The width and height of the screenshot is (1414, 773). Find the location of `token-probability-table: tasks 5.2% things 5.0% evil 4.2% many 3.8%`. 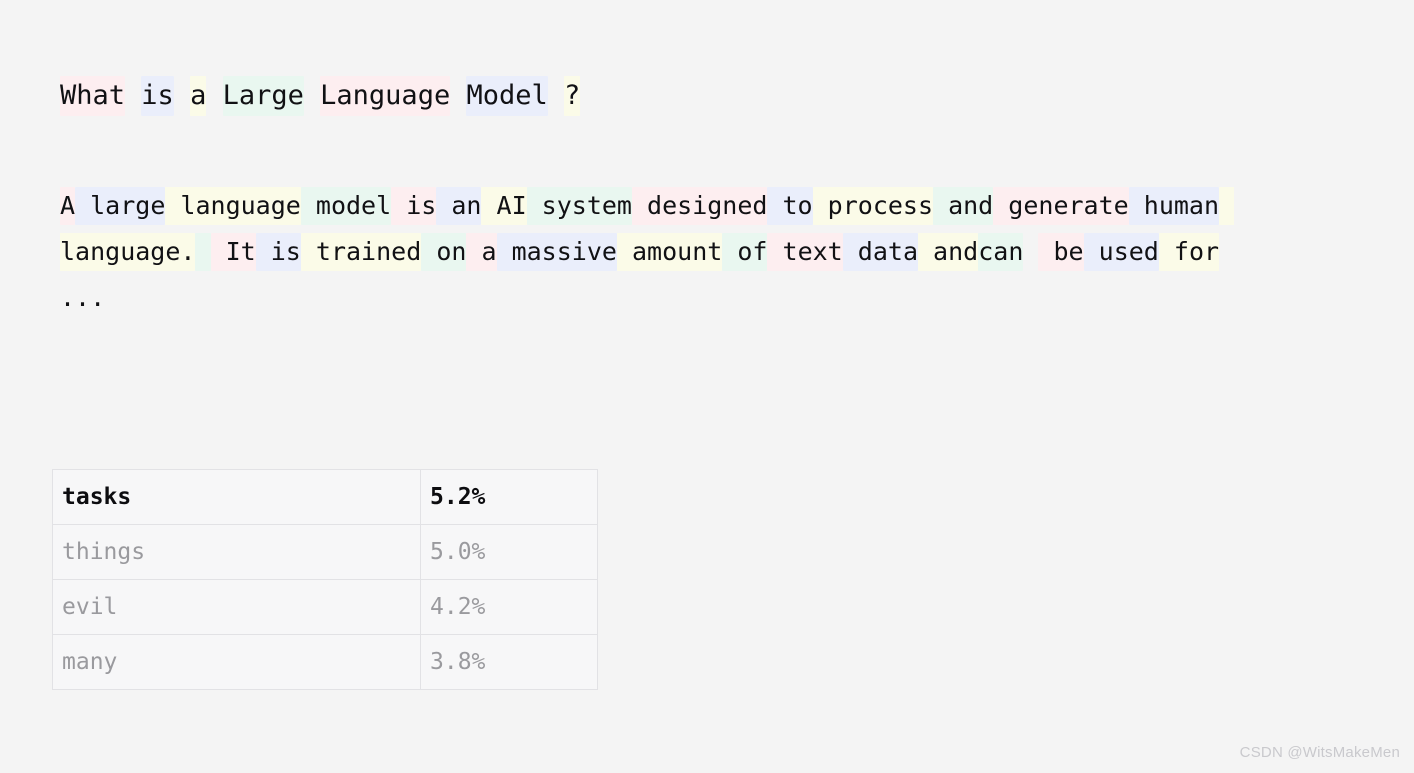

token-probability-table: tasks 5.2% things 5.0% evil 4.2% many 3.8% is located at coordinates (325, 579).